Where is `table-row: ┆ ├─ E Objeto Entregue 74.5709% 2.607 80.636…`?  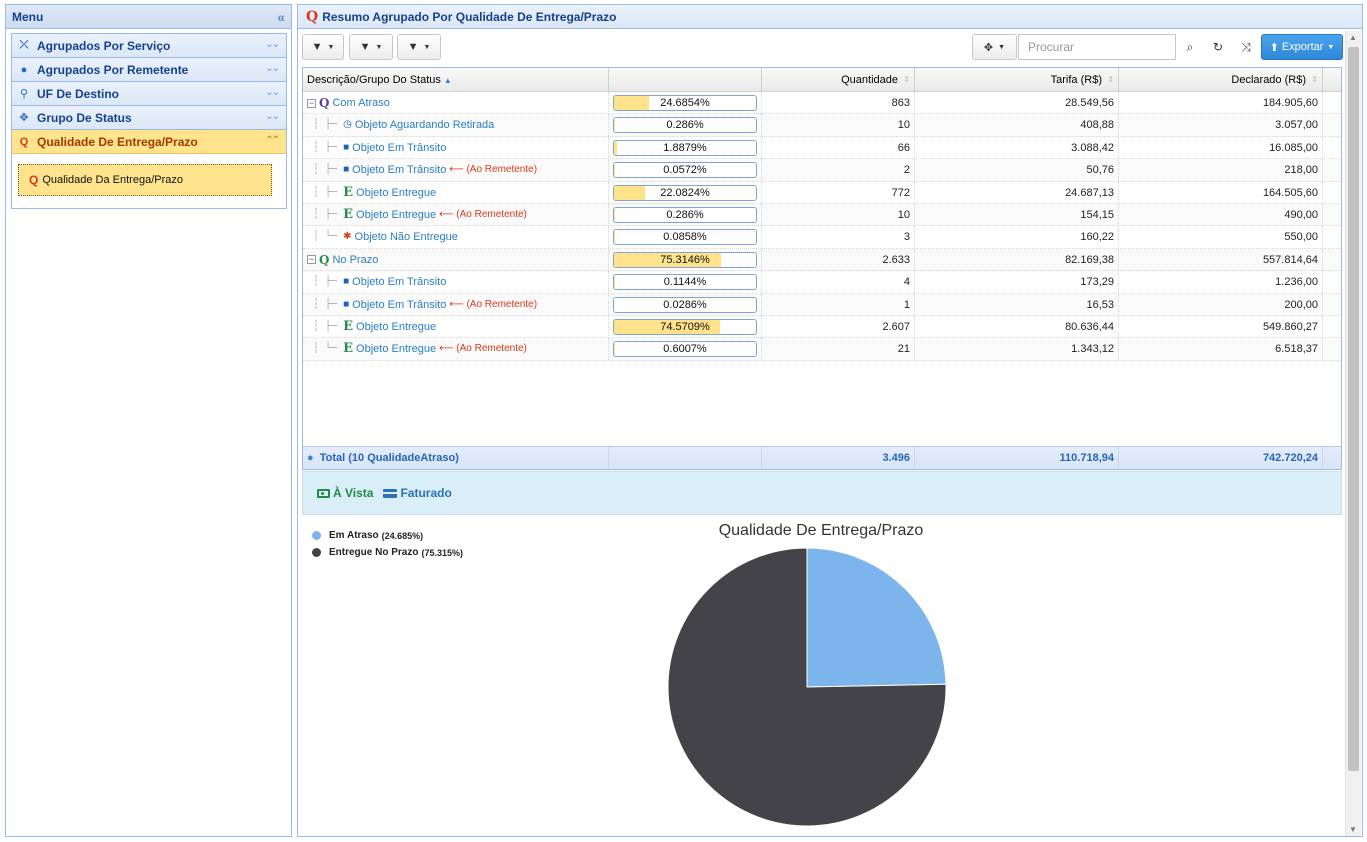 table-row: ┆ ├─ E Objeto Entregue 74.5709% 2.607 80.636… is located at coordinates (822, 327).